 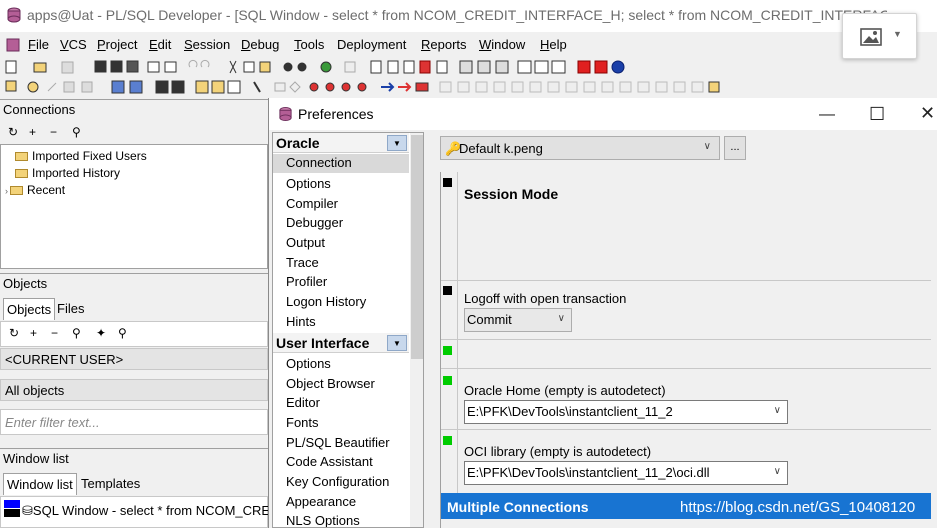 What do you see at coordinates (308, 183) in the screenshot?
I see `cat-item-options: Options` at bounding box center [308, 183].